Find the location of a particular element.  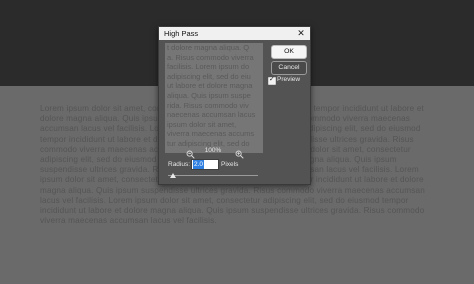

dialog-title-bar: High Pass ✕ is located at coordinates (234, 33).